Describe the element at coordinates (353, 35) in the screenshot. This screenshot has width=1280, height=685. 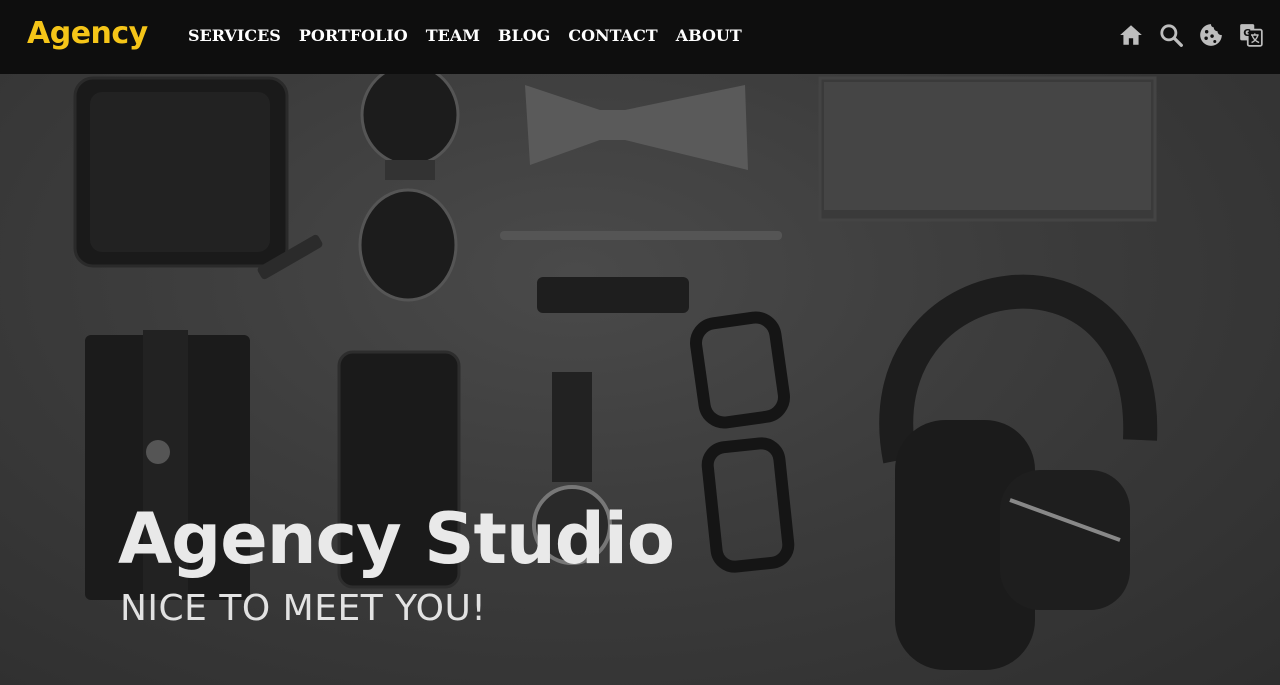
I see `nav-link-portfolio: PORTFOLIO` at that location.